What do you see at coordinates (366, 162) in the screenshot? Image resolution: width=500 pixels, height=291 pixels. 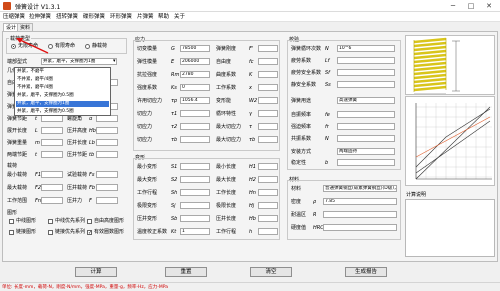 I see `stability-input` at bounding box center [366, 162].